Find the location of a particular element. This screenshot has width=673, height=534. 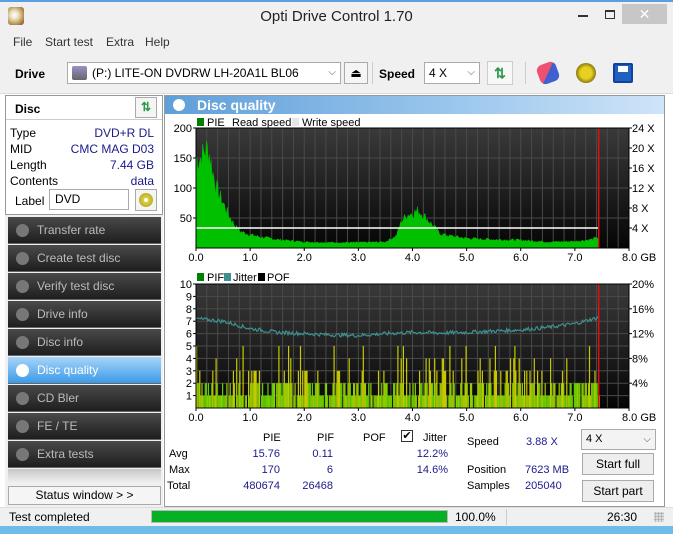

y2-tick-label: 12 X is located at coordinates (643, 189).